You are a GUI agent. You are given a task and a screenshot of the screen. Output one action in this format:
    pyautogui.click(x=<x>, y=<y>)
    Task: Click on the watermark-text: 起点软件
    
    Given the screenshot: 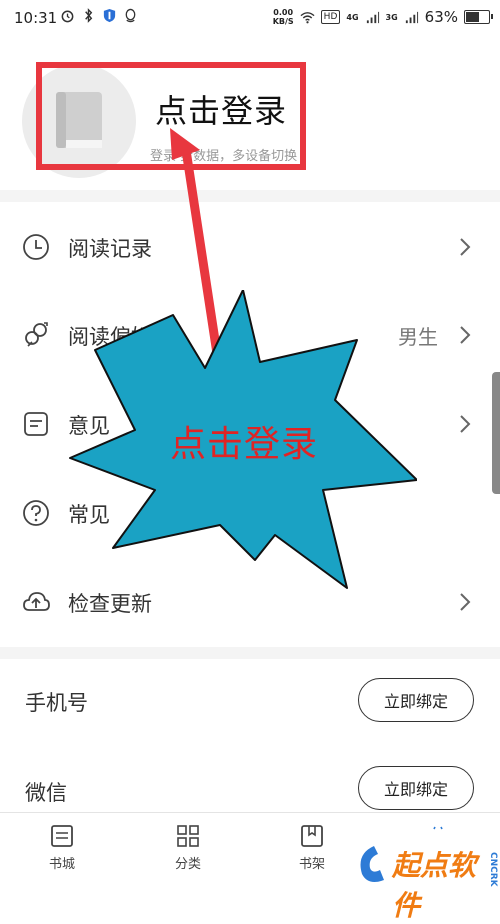 What is the action you would take?
    pyautogui.click(x=434, y=885)
    